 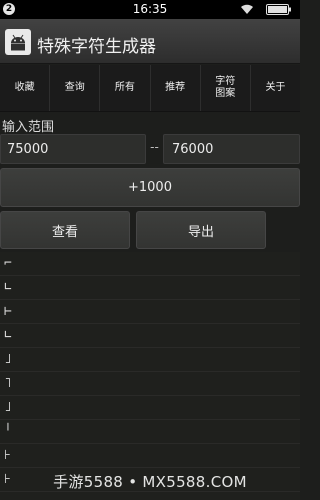 I want to click on character-glyph: ╵, so click(x=8, y=431).